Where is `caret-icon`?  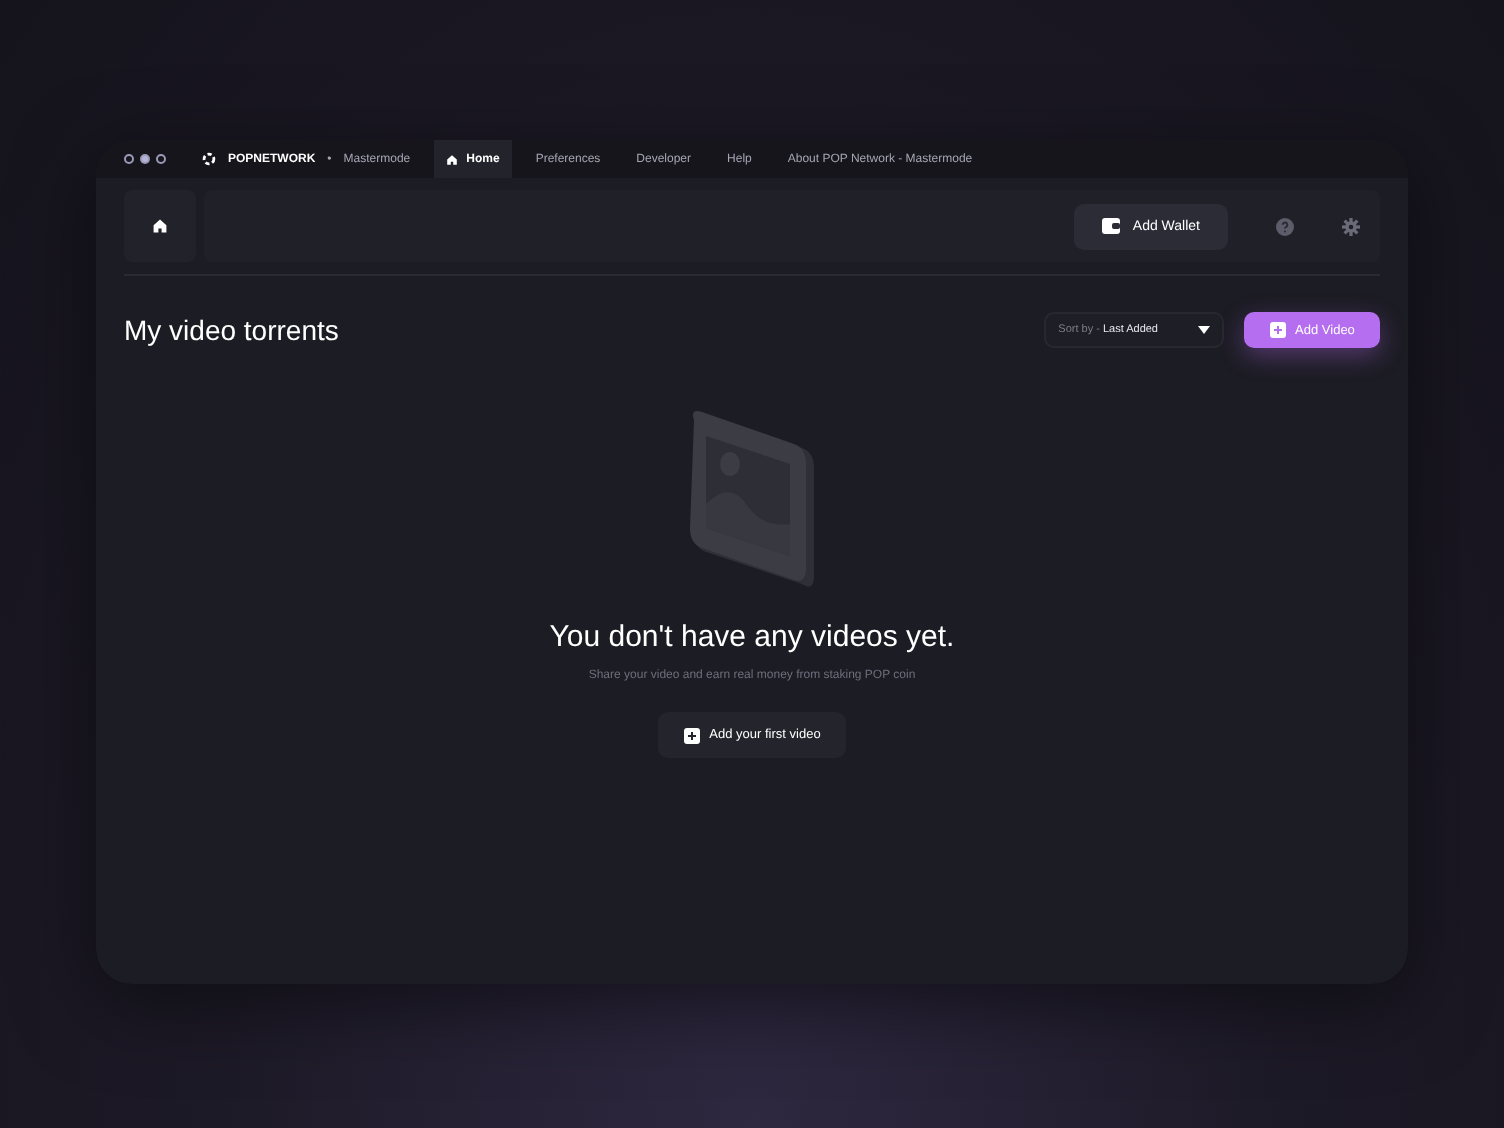 caret-icon is located at coordinates (1204, 330).